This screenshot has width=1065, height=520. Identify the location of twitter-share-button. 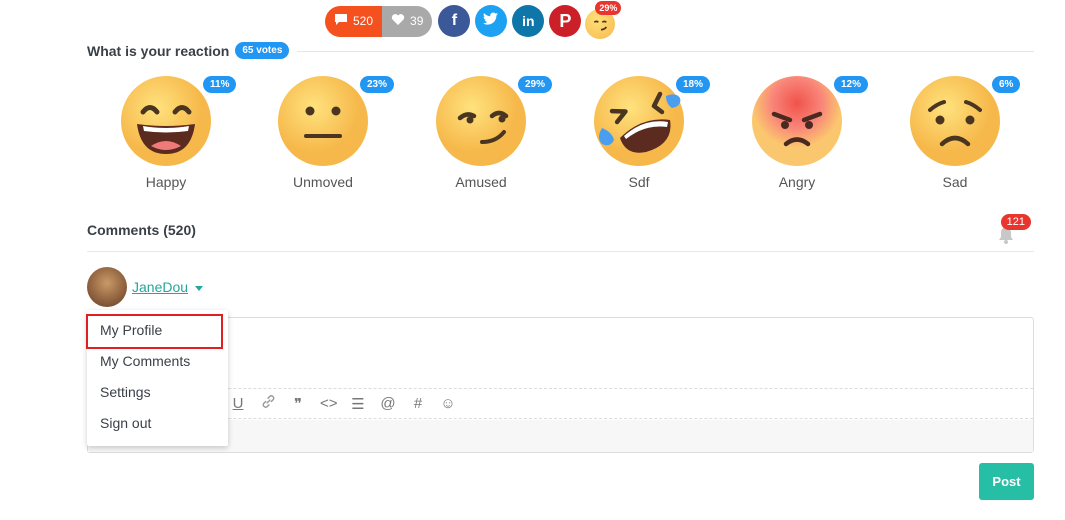
(491, 21).